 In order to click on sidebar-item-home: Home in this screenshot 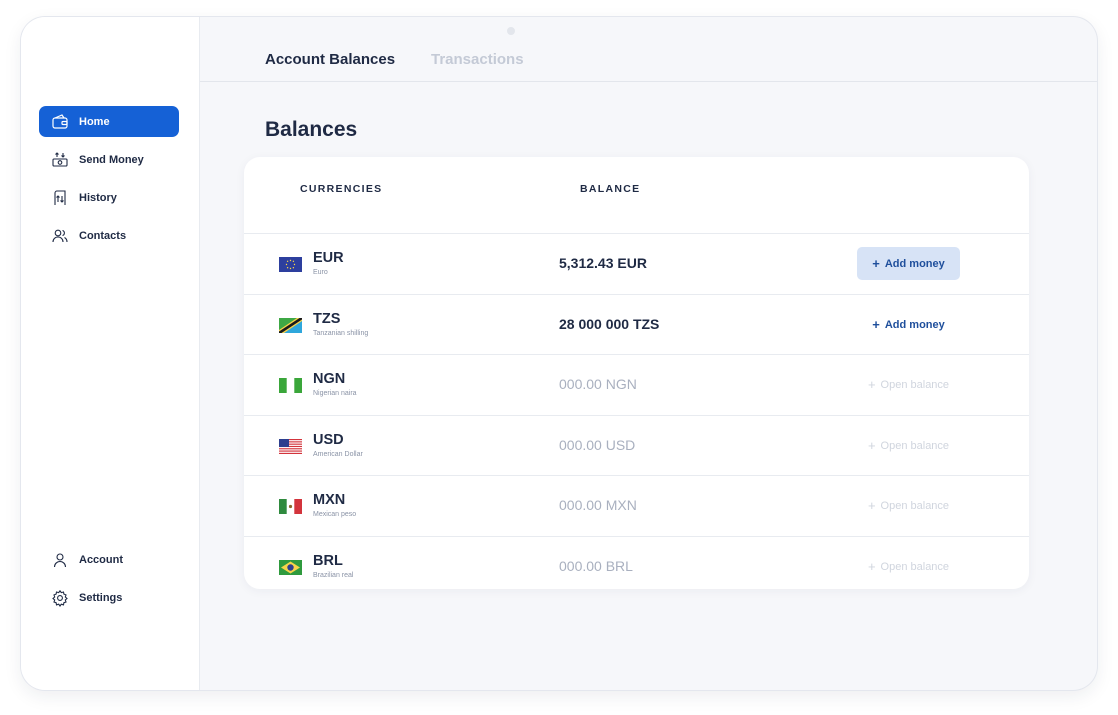, I will do `click(109, 121)`.